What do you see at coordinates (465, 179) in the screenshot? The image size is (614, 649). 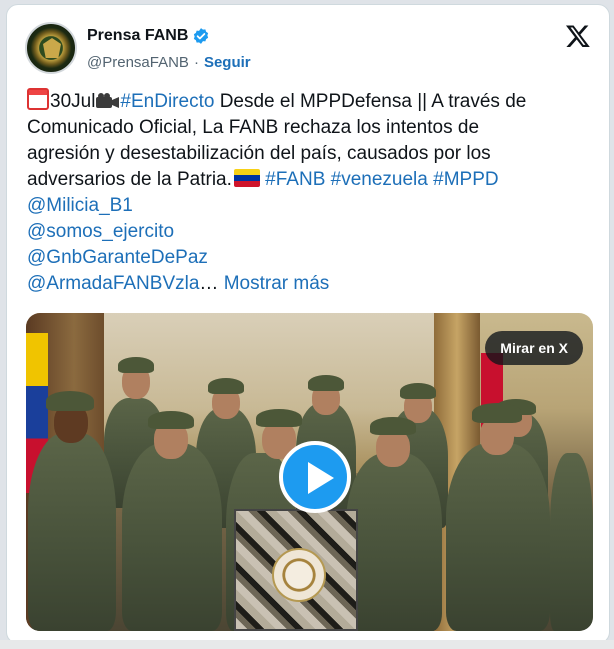 I see `hashtag-mppd: #MPPD` at bounding box center [465, 179].